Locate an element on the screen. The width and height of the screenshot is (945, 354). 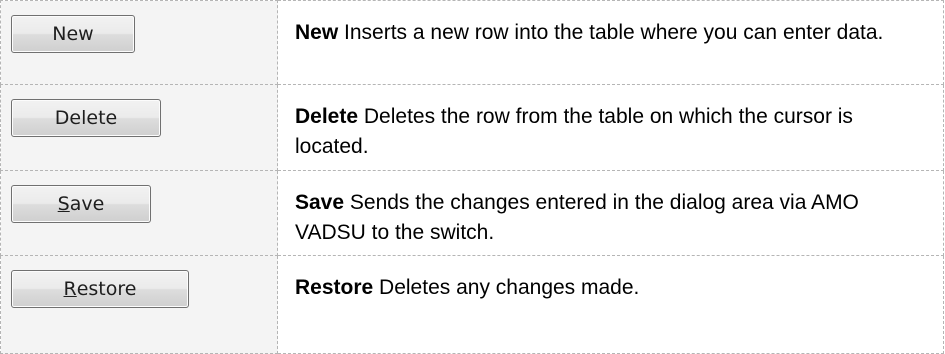
button-image-cell: Restore is located at coordinates (139, 304).